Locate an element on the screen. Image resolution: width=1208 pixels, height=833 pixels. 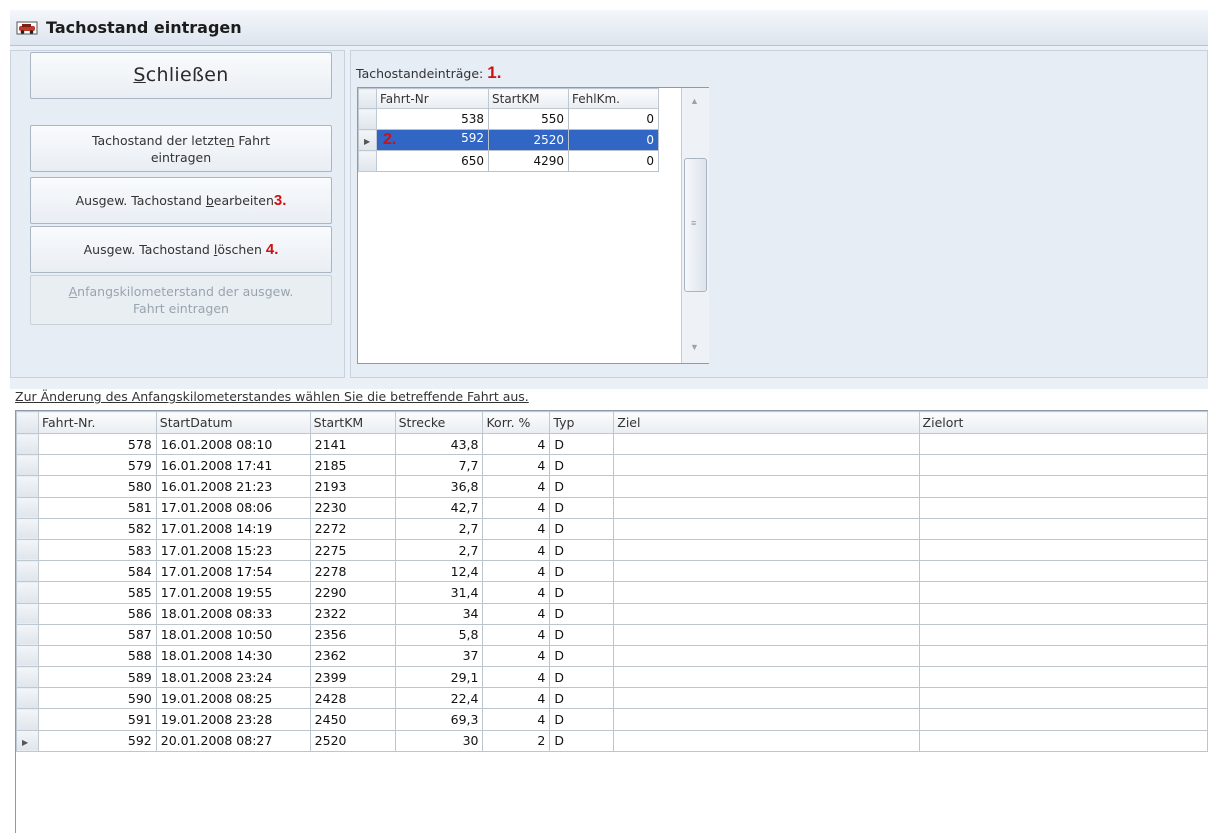
strecke-cell: 69,3 is located at coordinates (439, 719).